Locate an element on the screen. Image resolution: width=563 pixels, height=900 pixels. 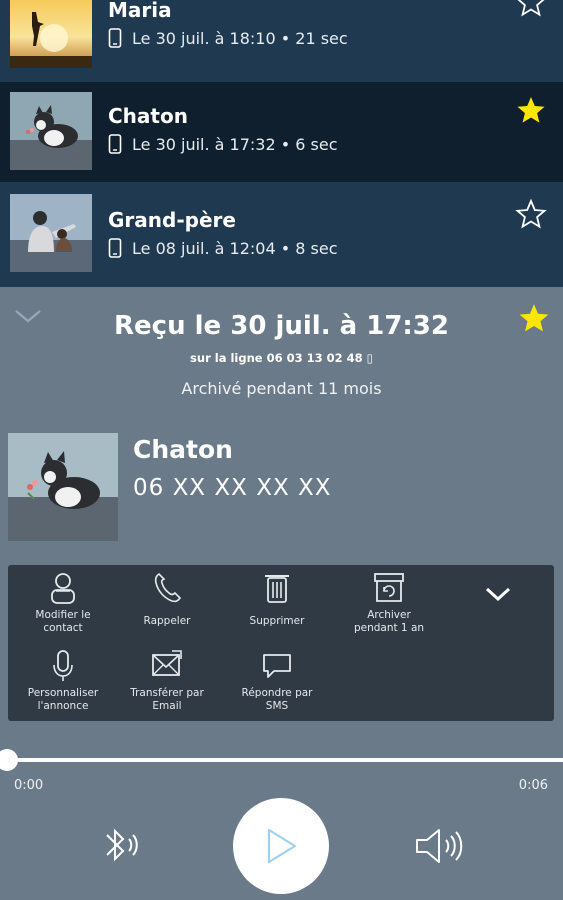
contact-name: Grand-père is located at coordinates (172, 220).